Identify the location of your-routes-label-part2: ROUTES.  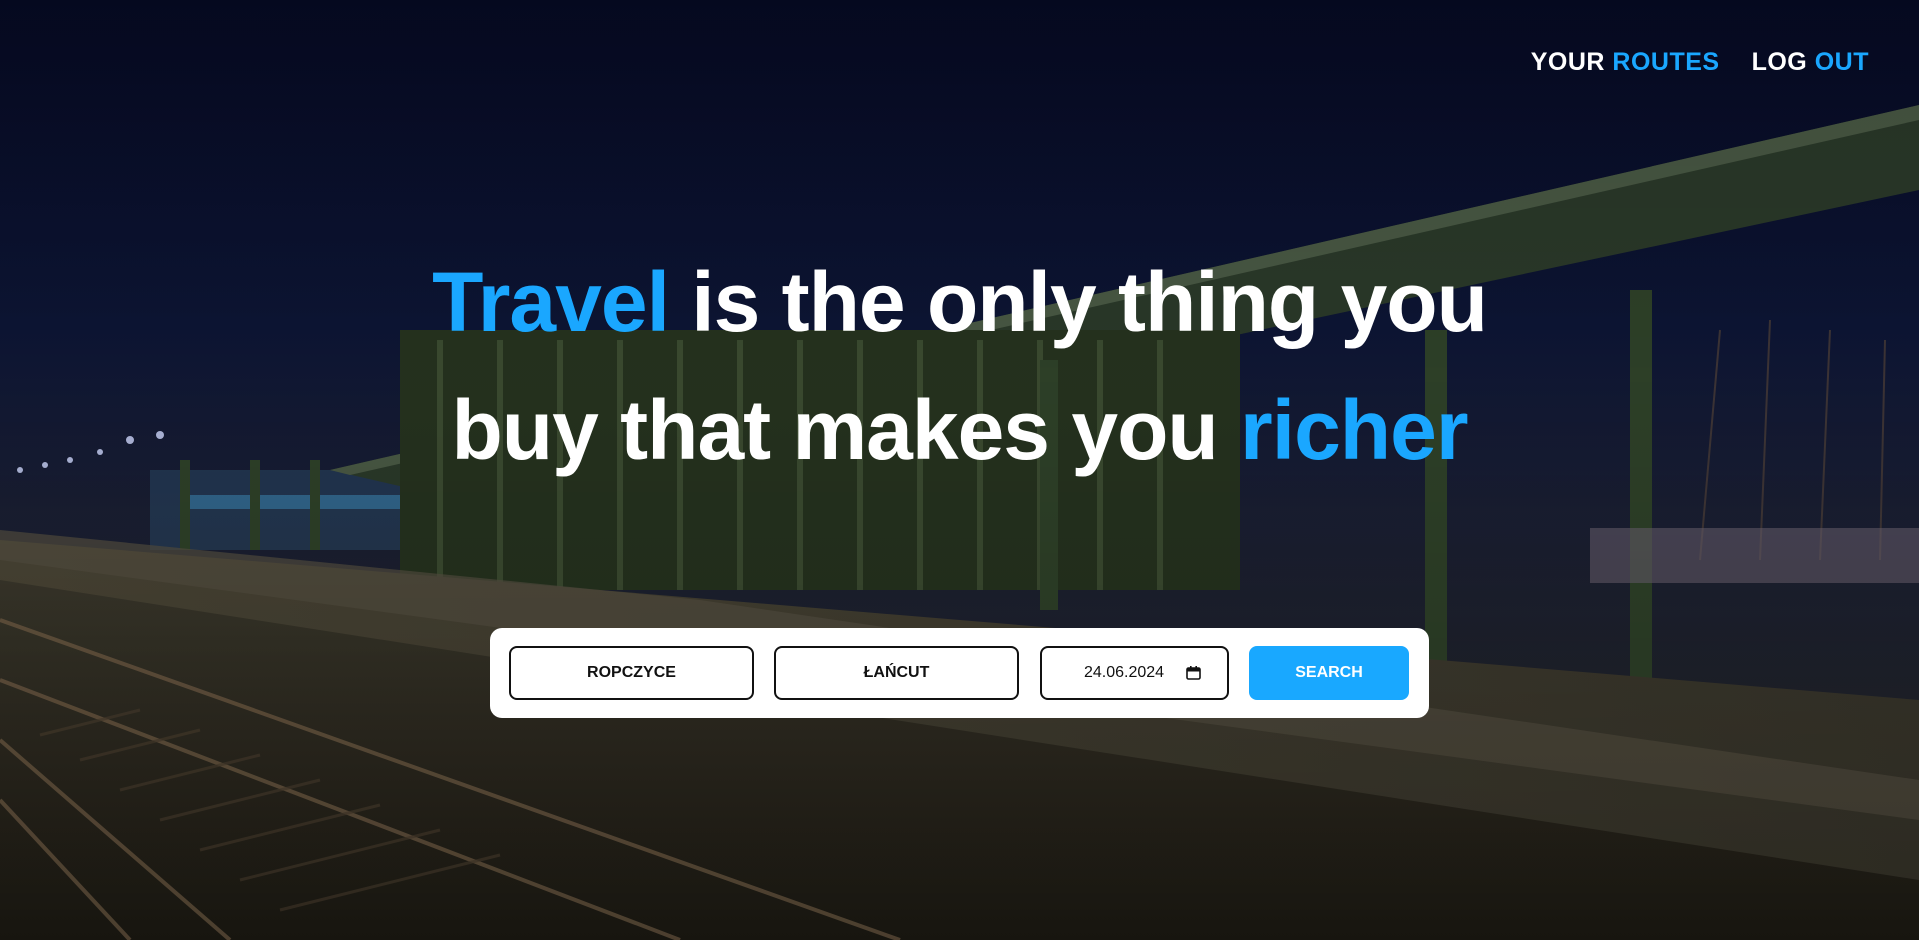
(1666, 62).